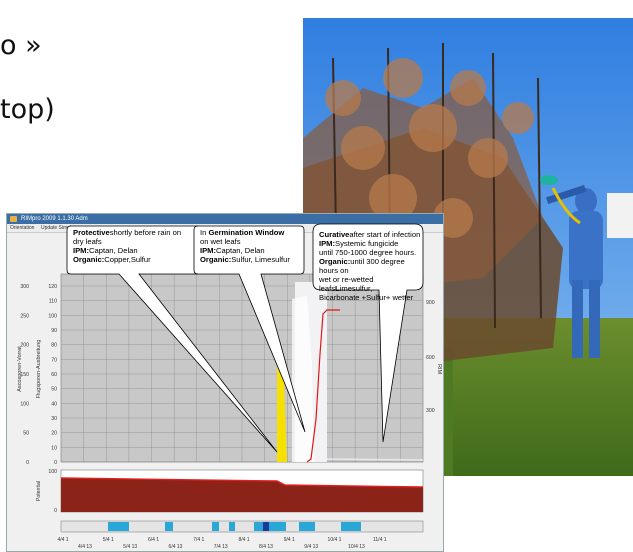 The image size is (633, 552). What do you see at coordinates (430, 303) in the screenshot?
I see `y-right-tick: 900` at bounding box center [430, 303].